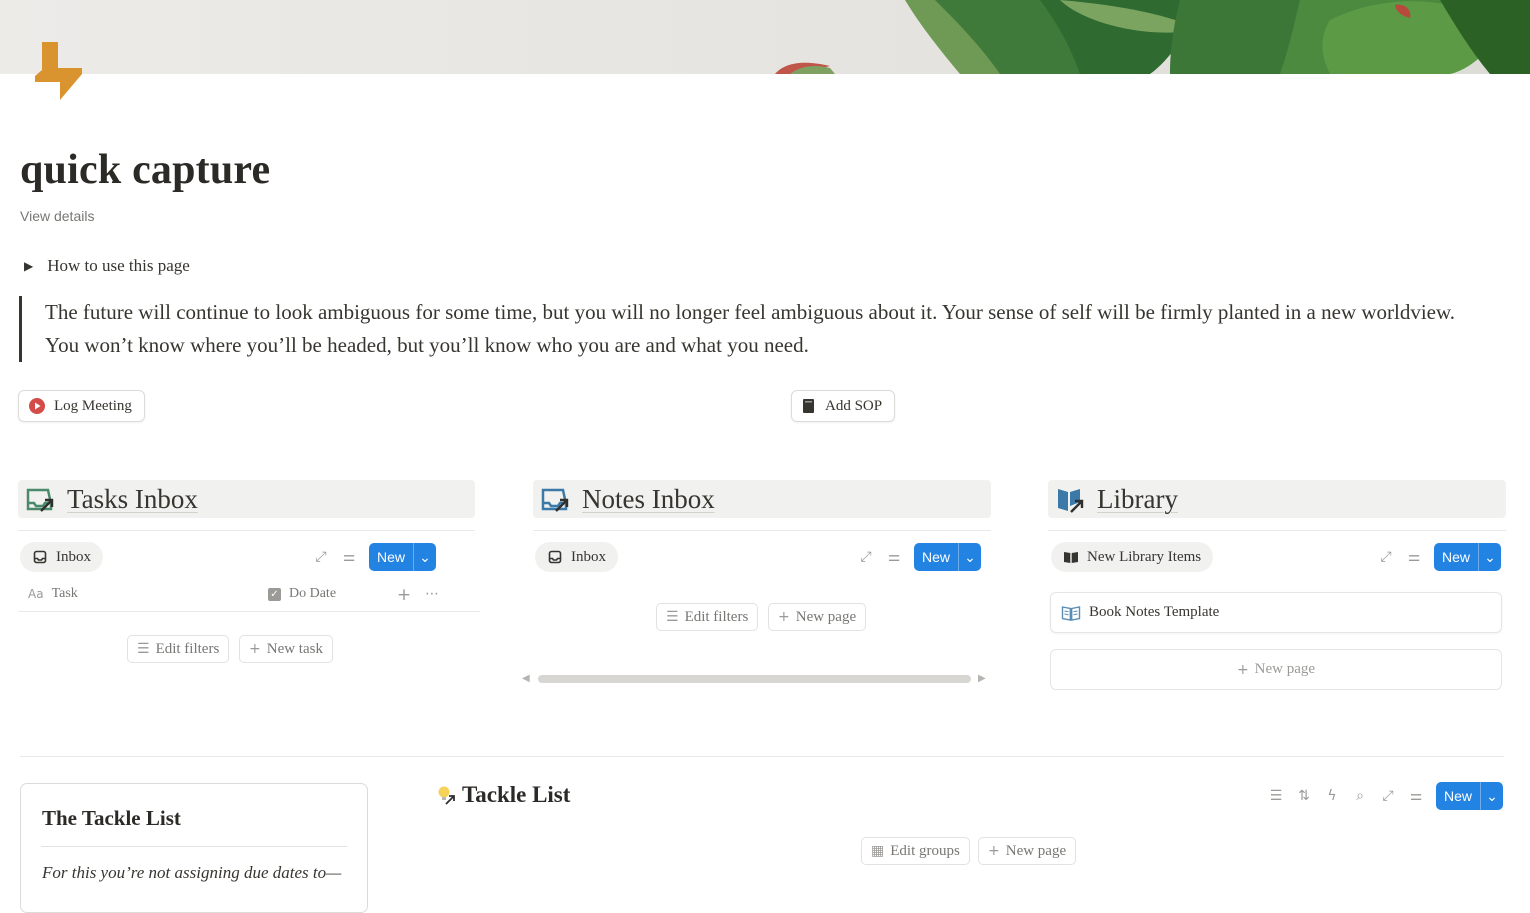  I want to click on tackle-list-title: Tackle List, so click(516, 795).